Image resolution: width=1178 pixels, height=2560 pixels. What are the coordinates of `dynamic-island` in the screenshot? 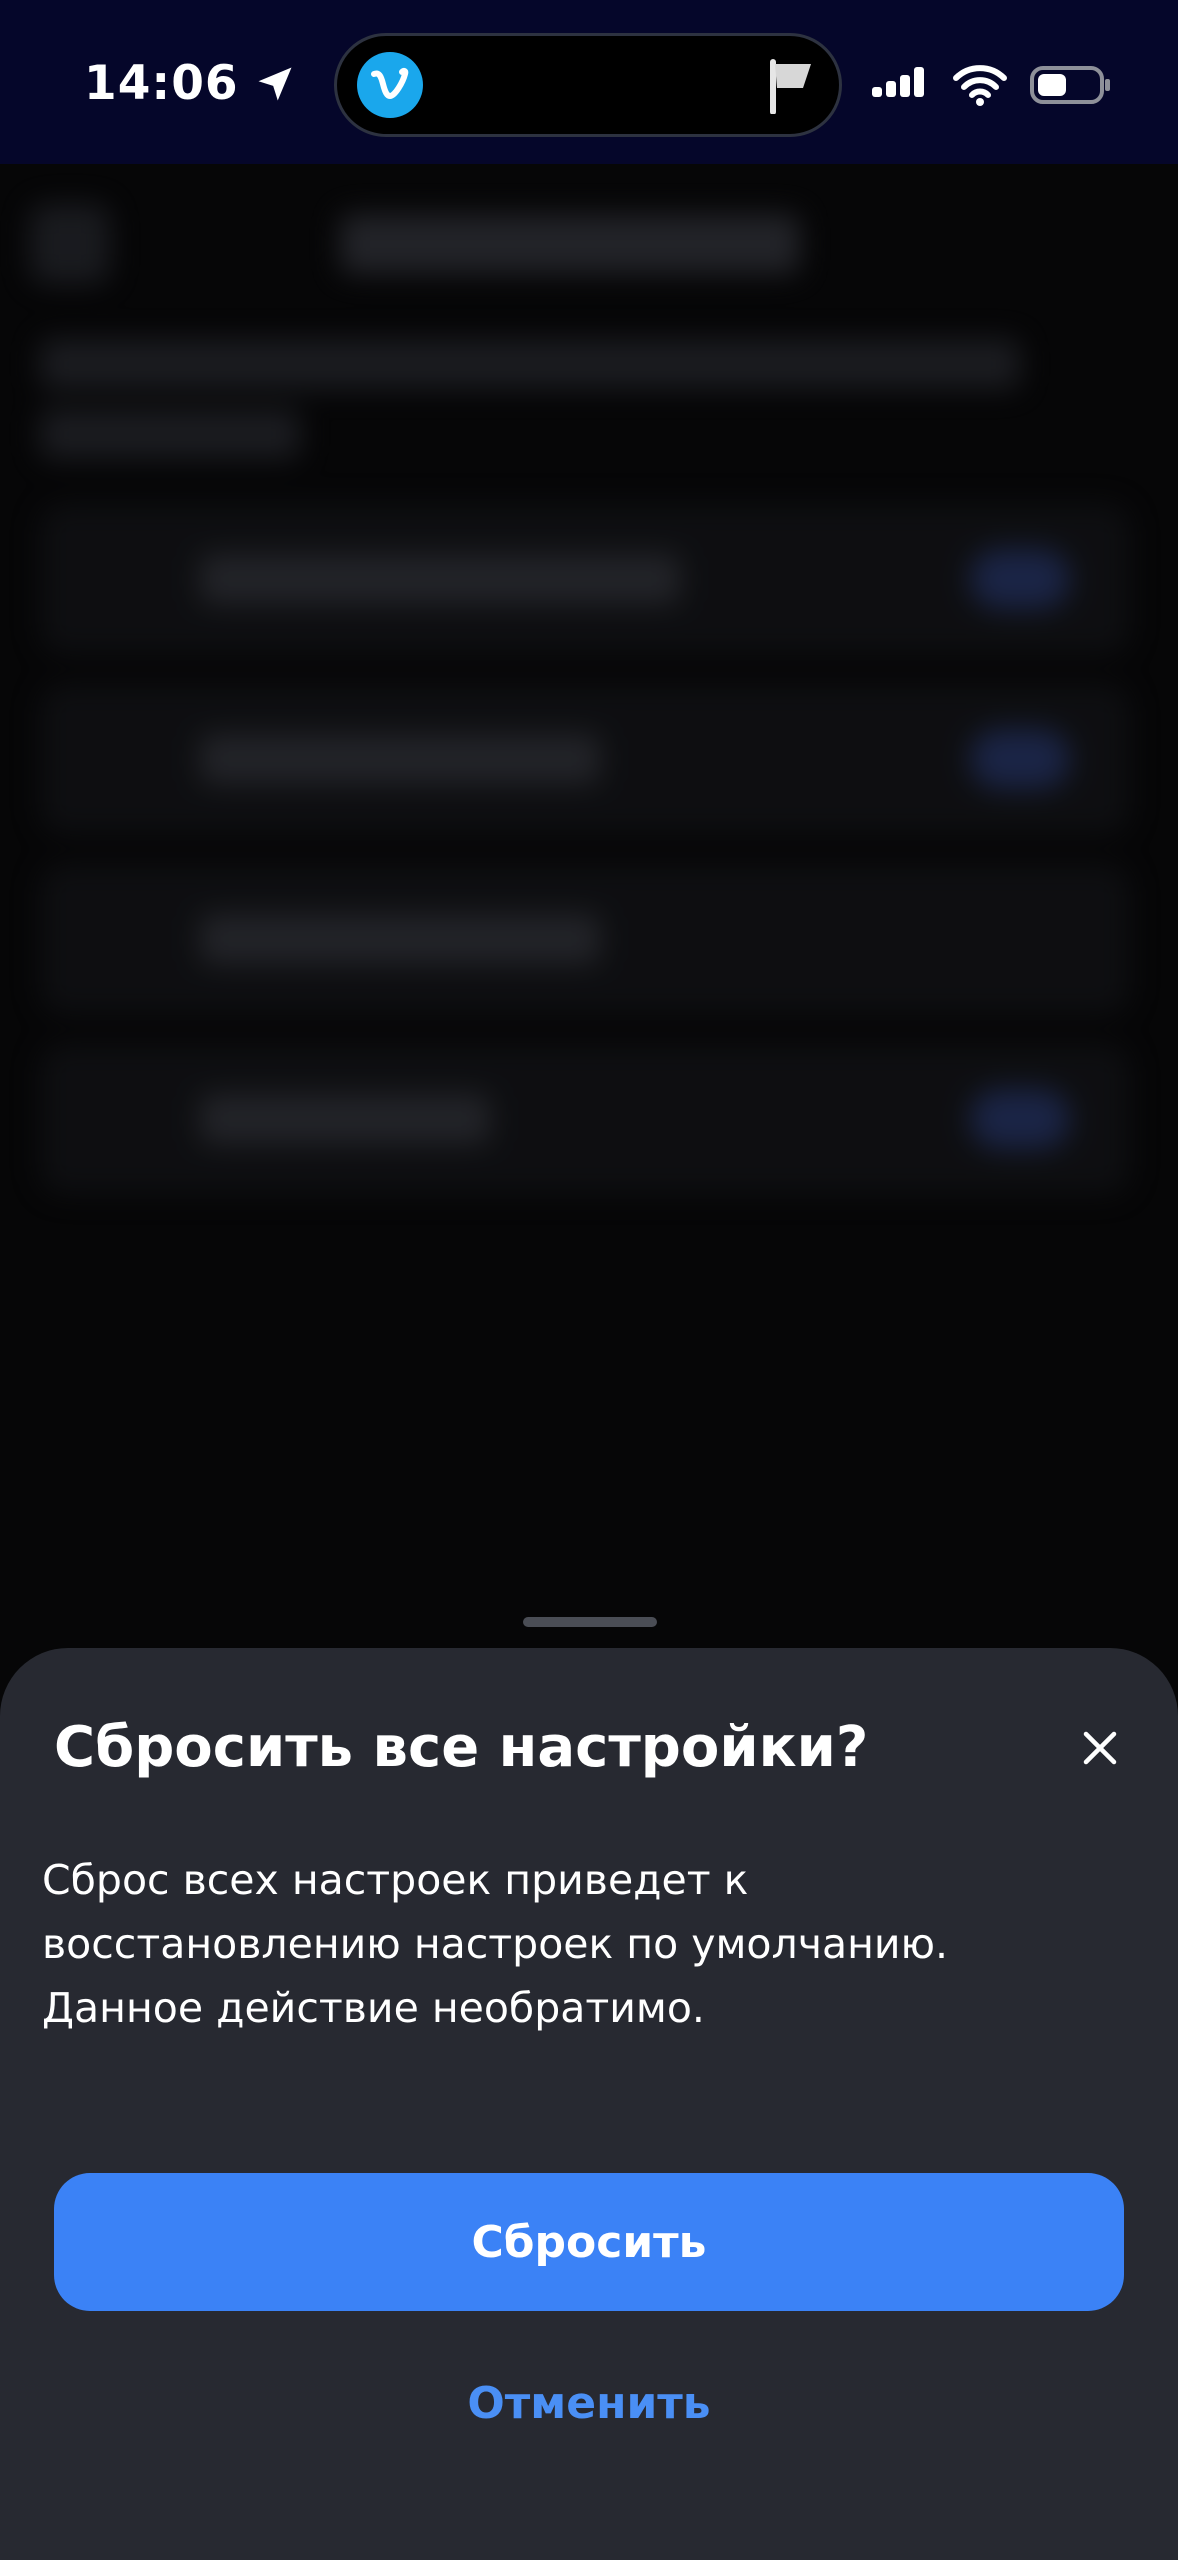 It's located at (588, 85).